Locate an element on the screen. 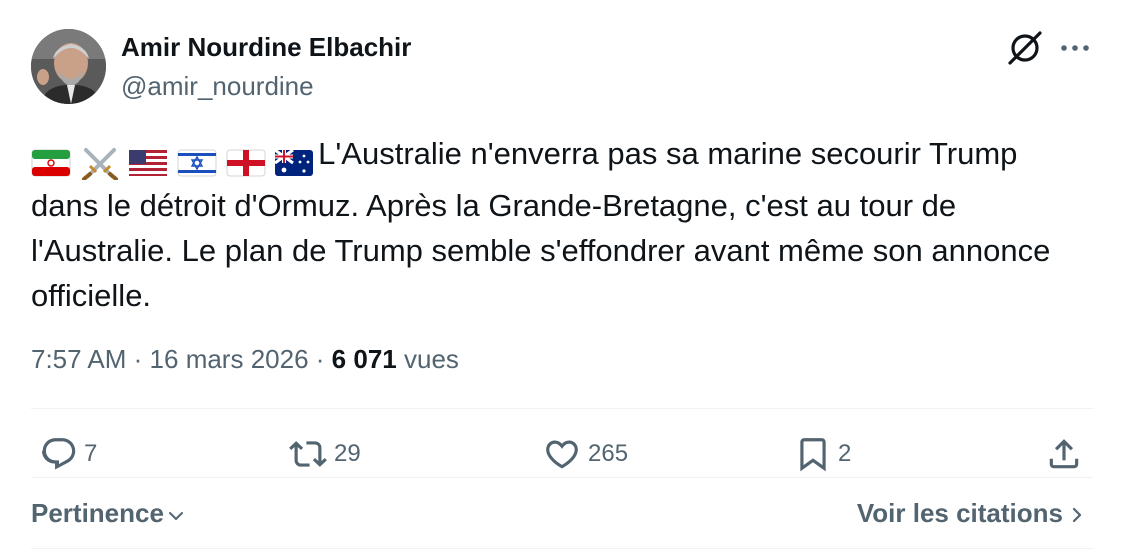 The height and width of the screenshot is (552, 1125). repost-icon is located at coordinates (308, 454).